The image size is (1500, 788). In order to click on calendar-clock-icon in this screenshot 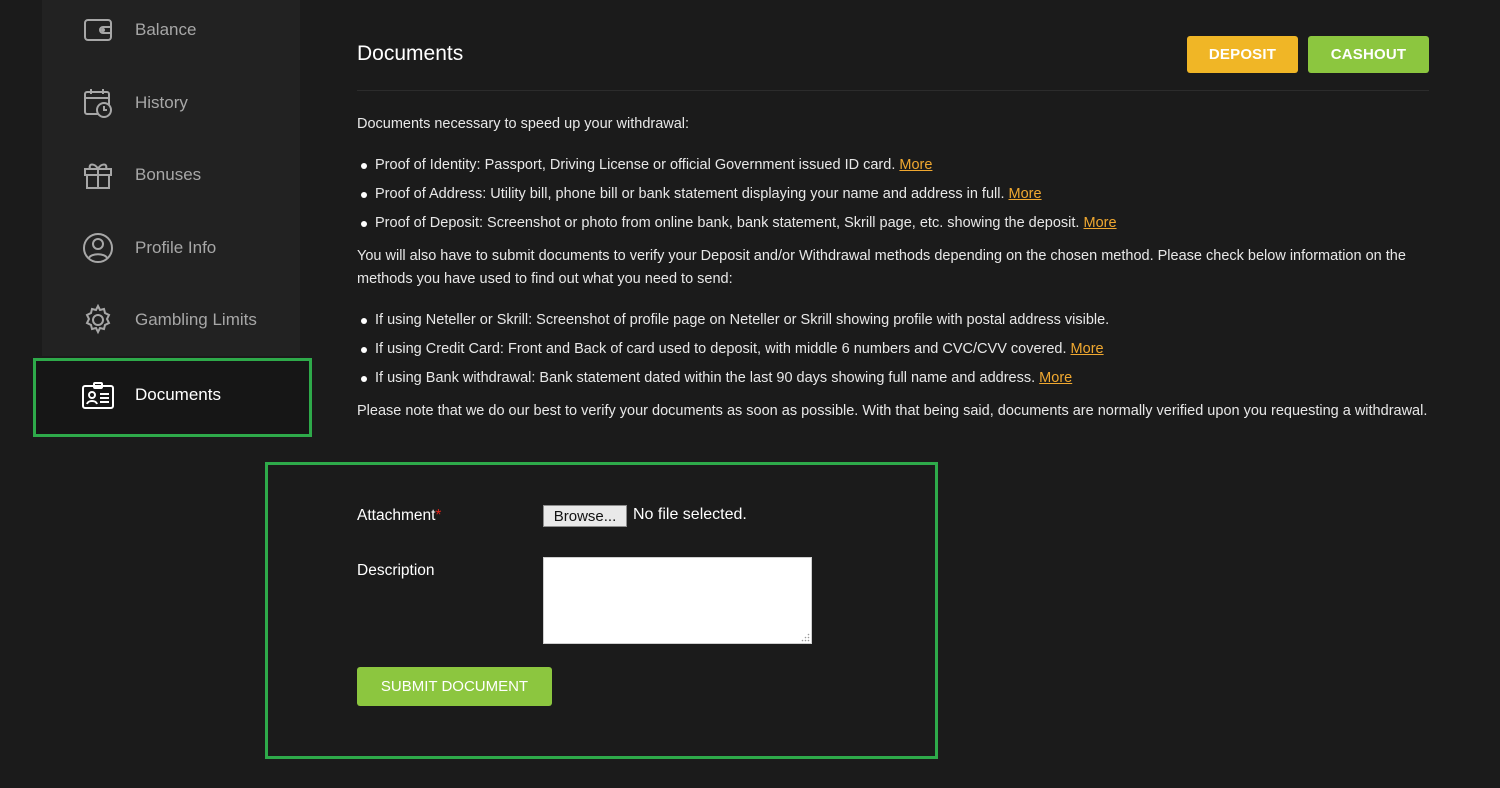, I will do `click(98, 103)`.